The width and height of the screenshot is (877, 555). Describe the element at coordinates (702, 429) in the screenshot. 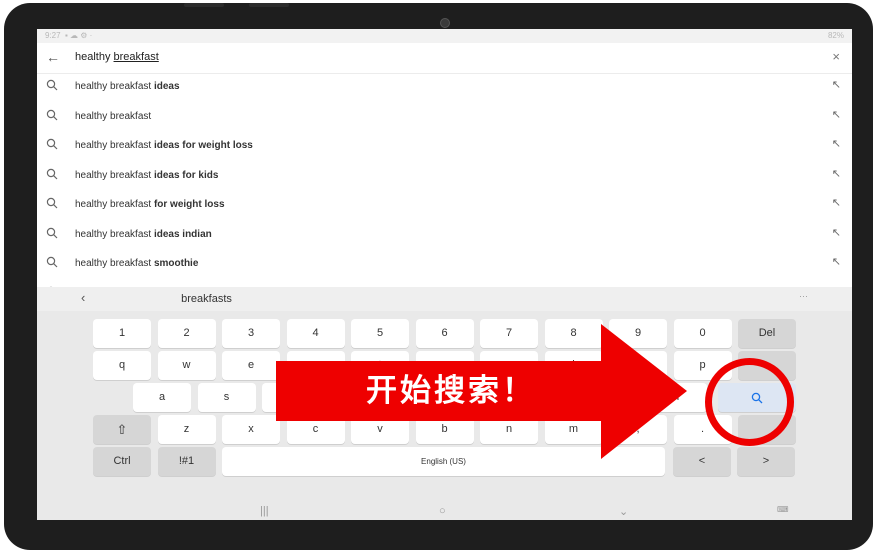

I see `key-period-label: .` at that location.